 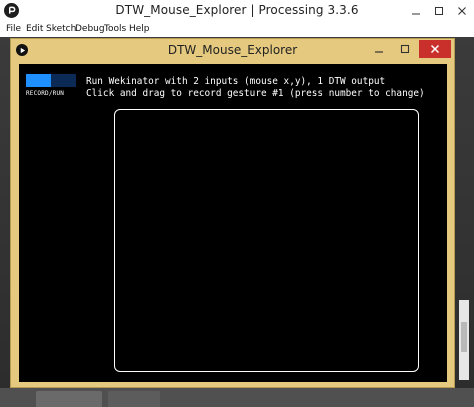 What do you see at coordinates (13, 29) in the screenshot?
I see `menu-file: File` at bounding box center [13, 29].